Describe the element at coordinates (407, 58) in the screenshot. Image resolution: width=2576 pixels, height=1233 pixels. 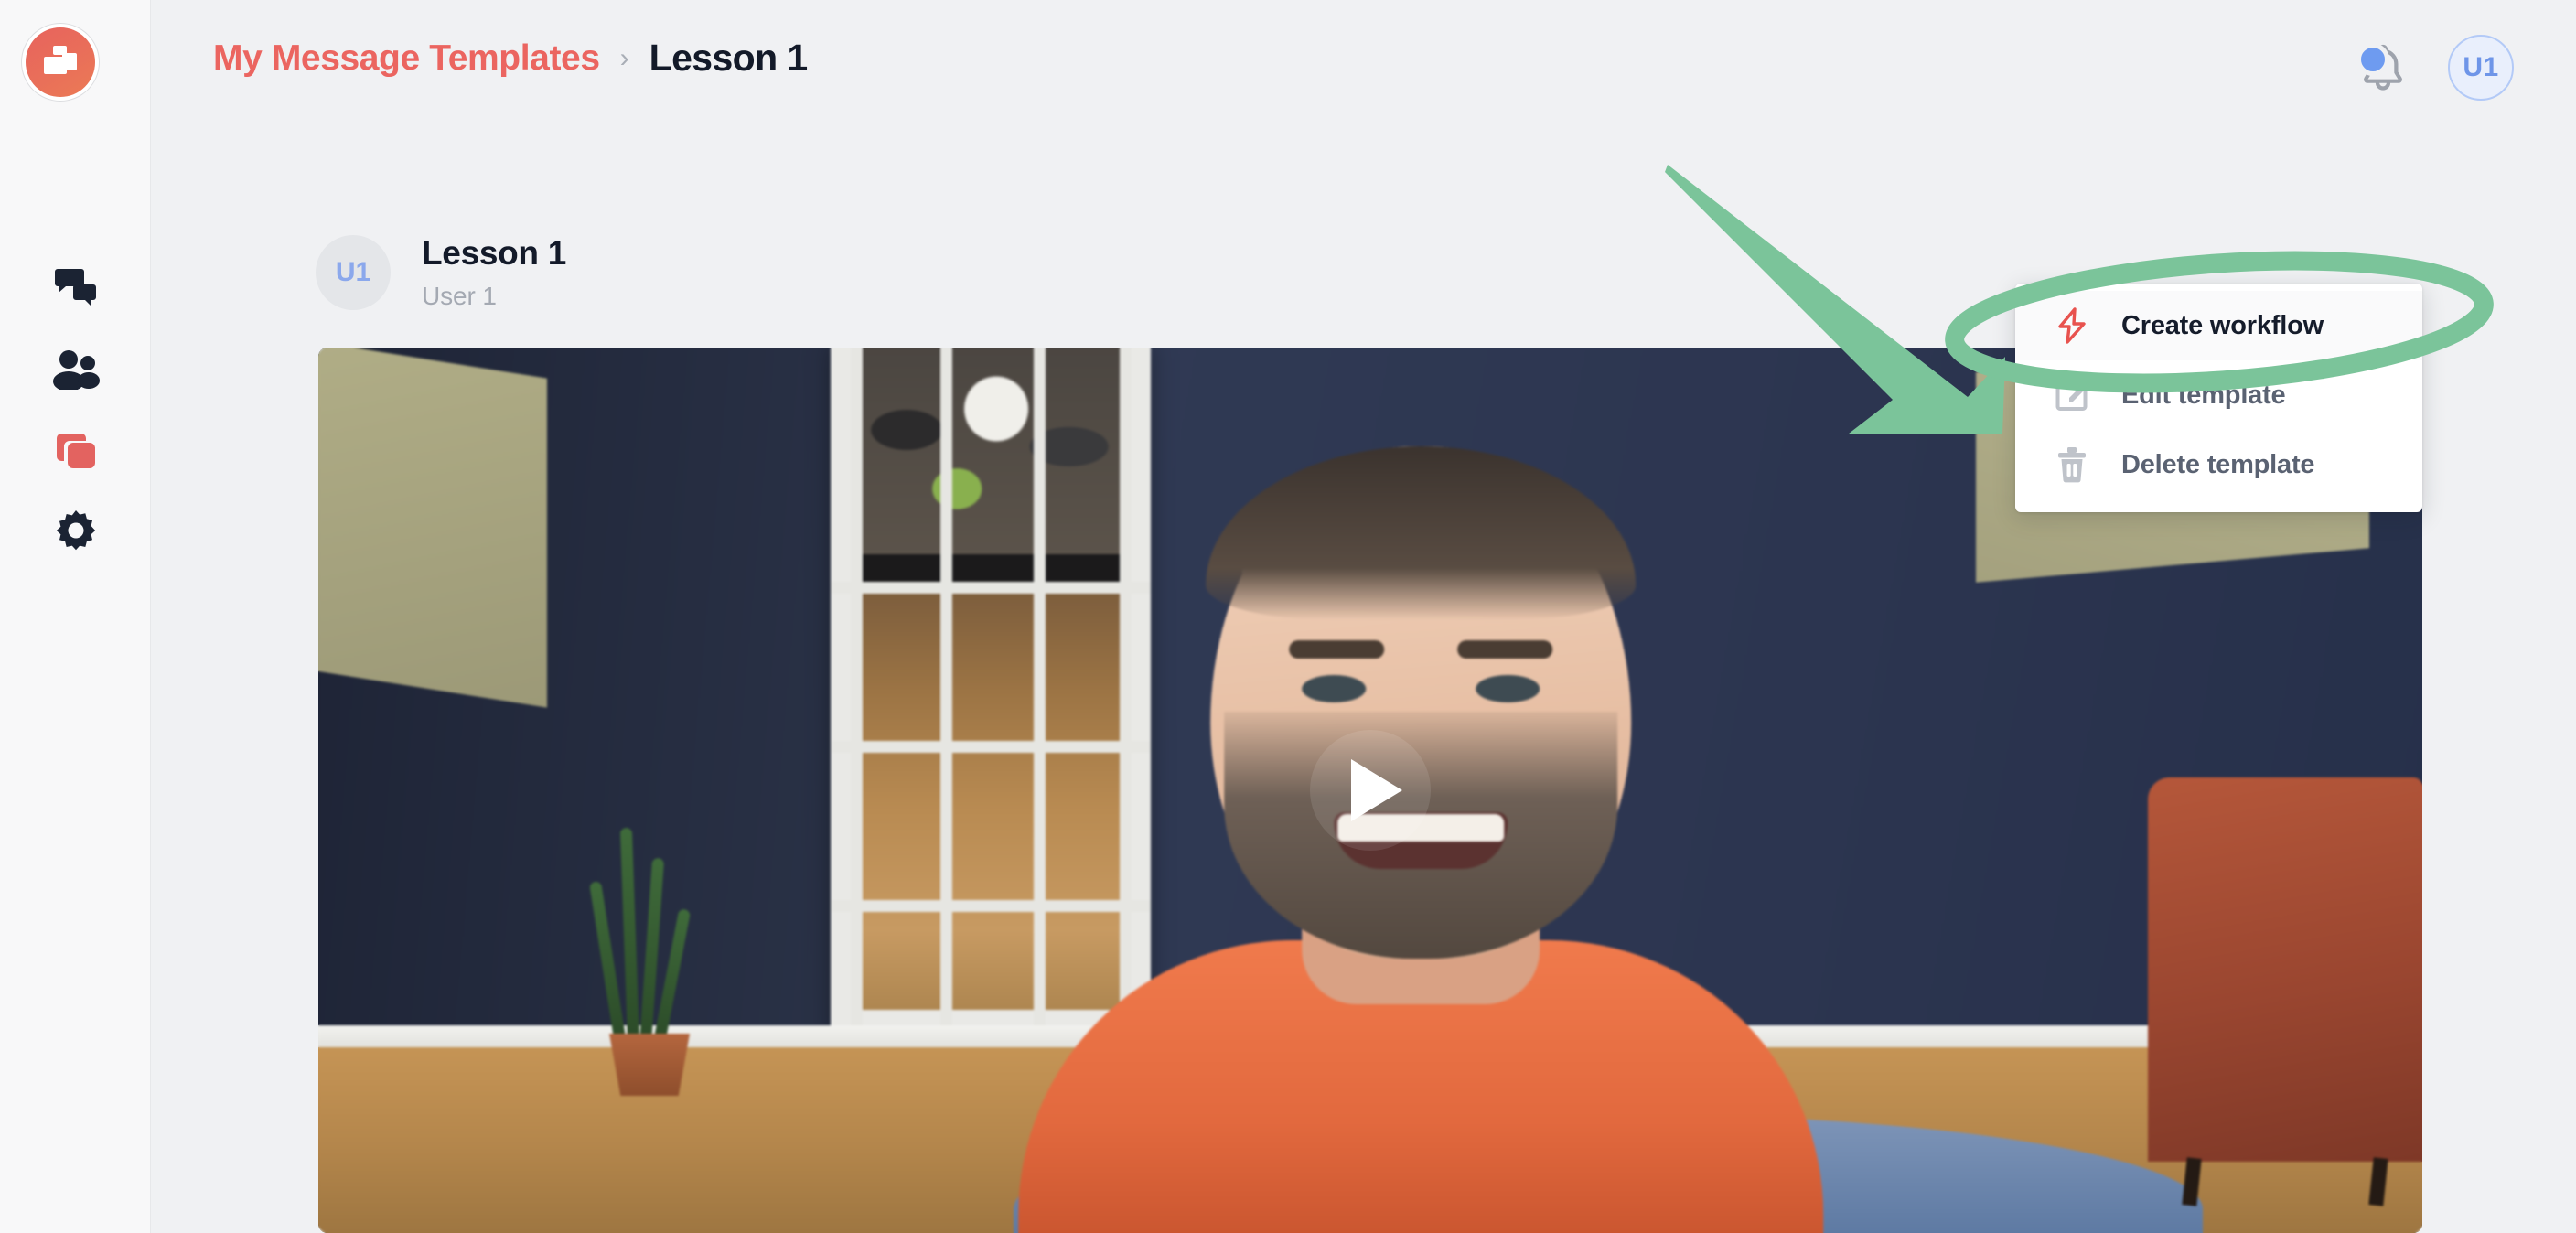
I see `breadcrumb-parent-link: My Message Templates` at that location.